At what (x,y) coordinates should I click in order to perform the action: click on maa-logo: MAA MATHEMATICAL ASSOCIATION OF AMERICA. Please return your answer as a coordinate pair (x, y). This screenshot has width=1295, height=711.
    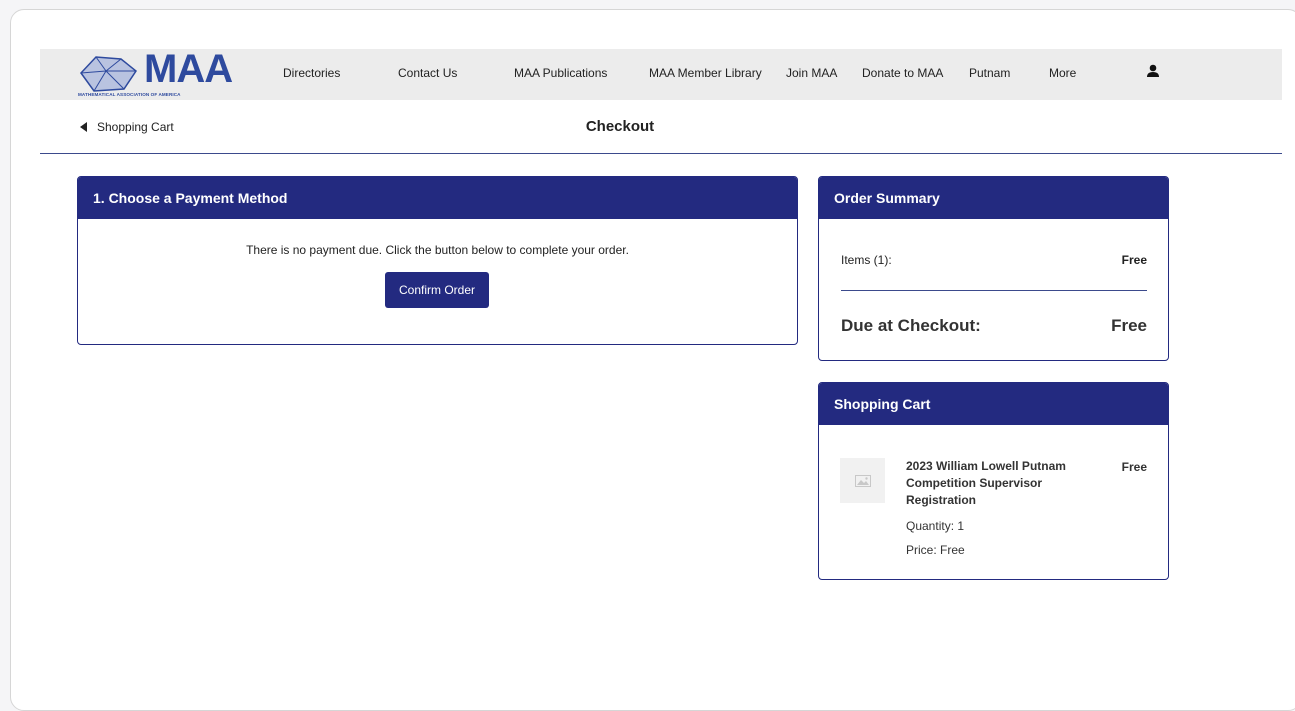
    Looking at the image, I should click on (156, 72).